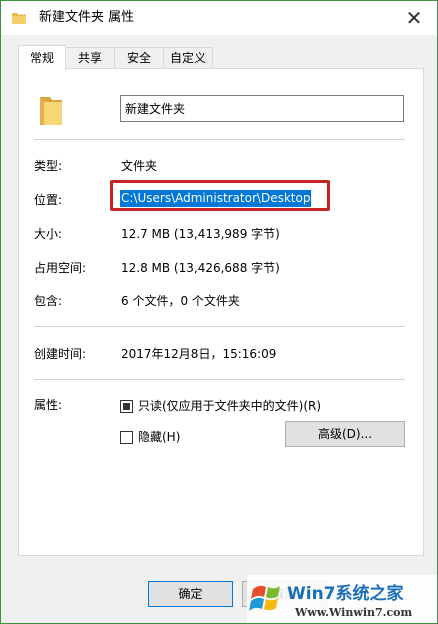 Image resolution: width=438 pixels, height=624 pixels. I want to click on window-title: 新建文件夹 属性, so click(87, 17).